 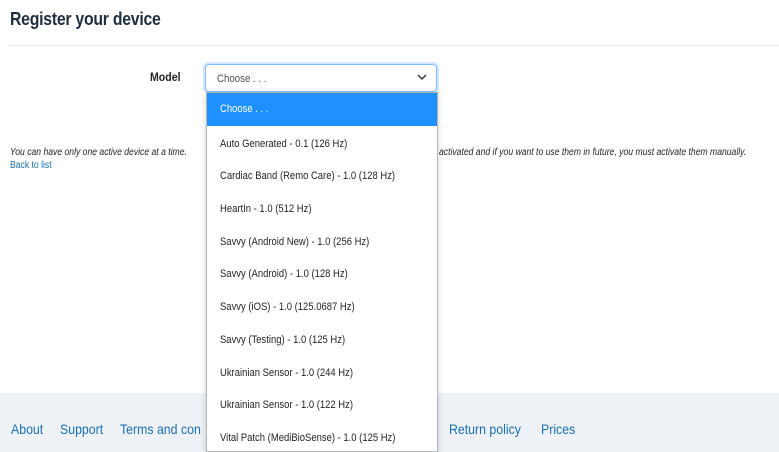 What do you see at coordinates (85, 19) in the screenshot?
I see `page-title: Register your device` at bounding box center [85, 19].